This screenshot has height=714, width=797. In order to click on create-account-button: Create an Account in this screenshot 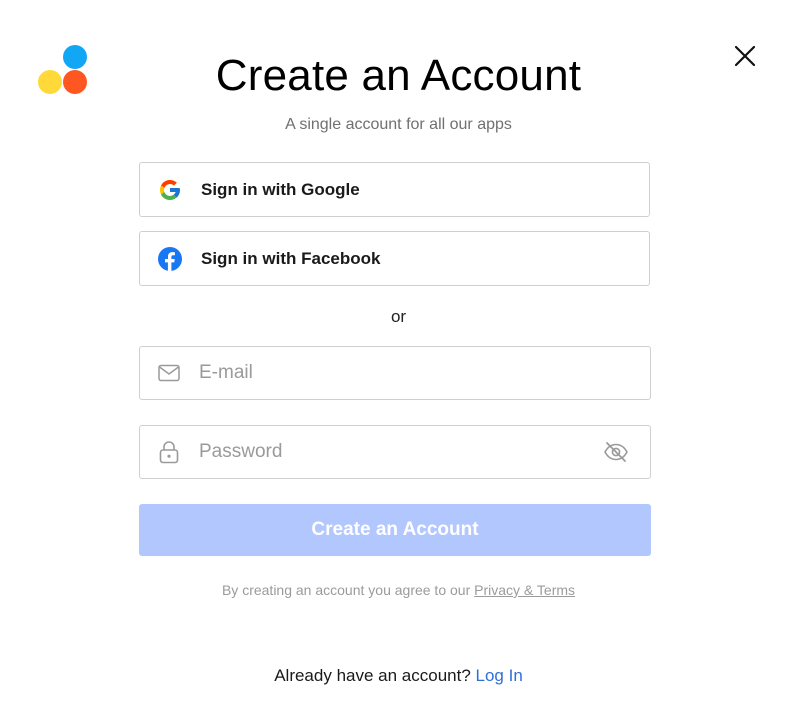, I will do `click(395, 530)`.